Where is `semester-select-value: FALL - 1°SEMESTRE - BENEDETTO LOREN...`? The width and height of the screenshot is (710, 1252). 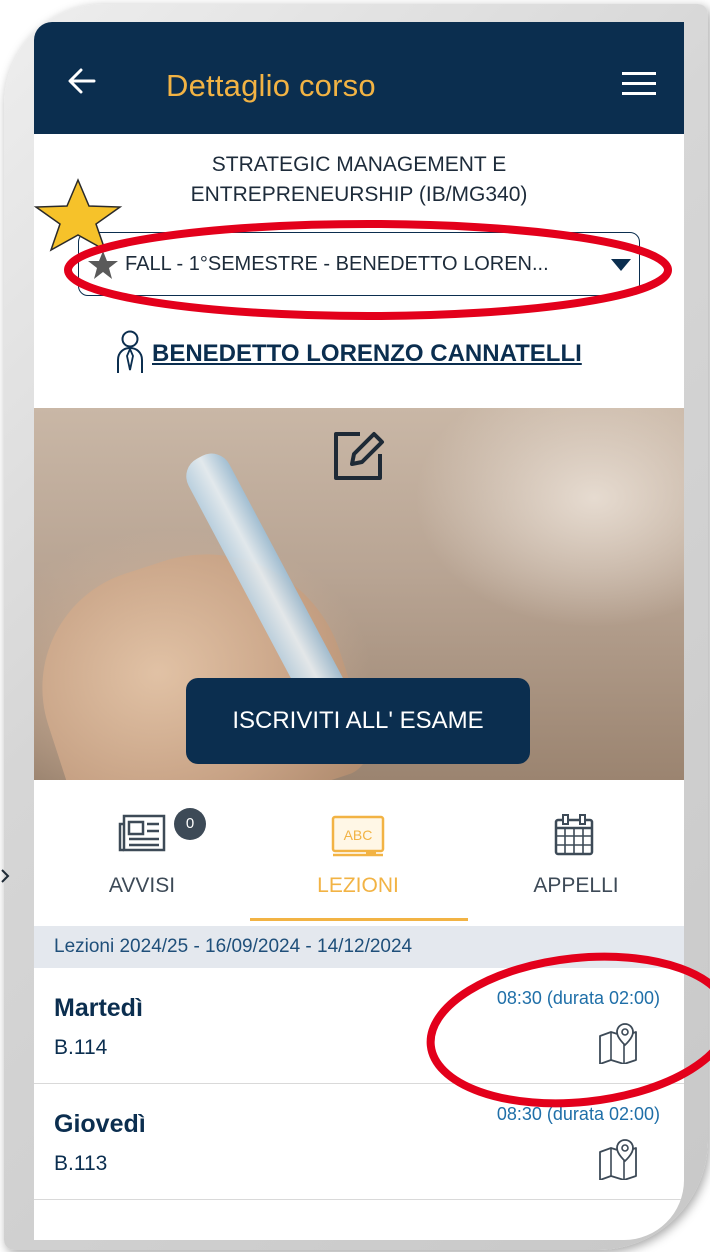
semester-select-value: FALL - 1°SEMESTRE - BENEDETTO LOREN... is located at coordinates (337, 264).